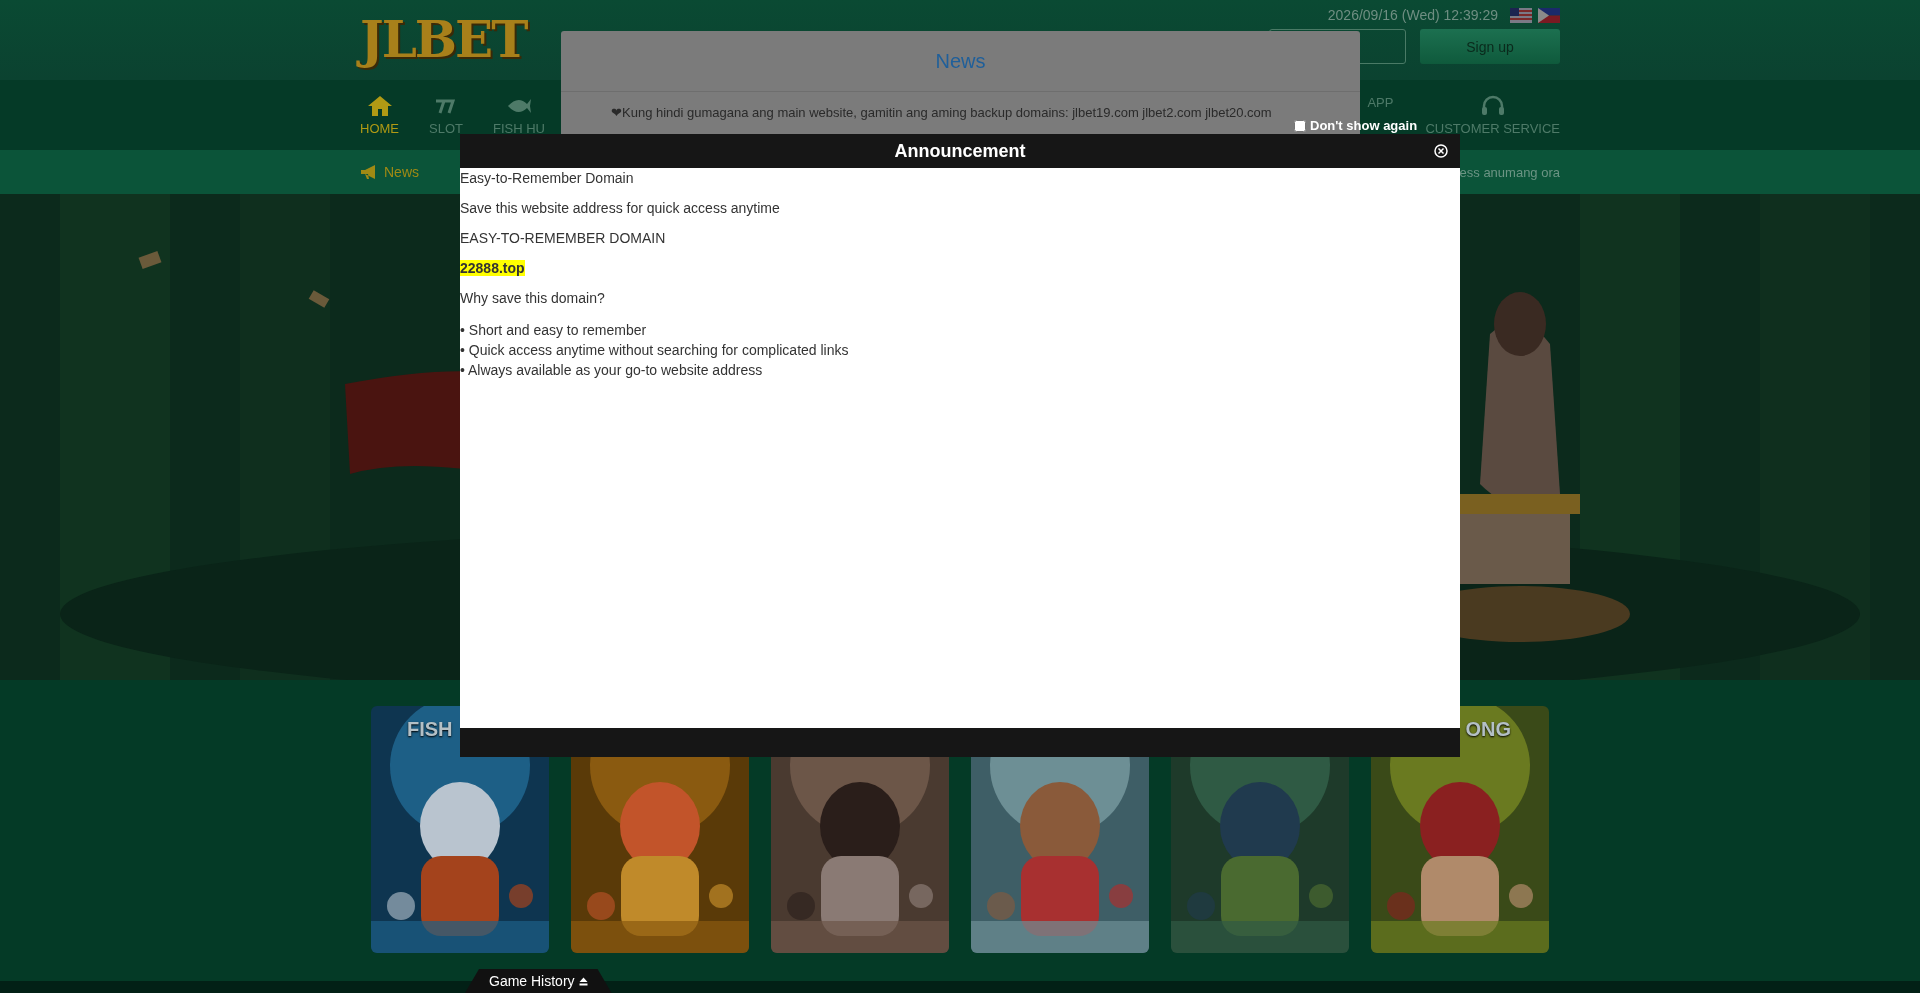  What do you see at coordinates (554, 330) in the screenshot?
I see `bullet-item: • Short and easy to remember` at bounding box center [554, 330].